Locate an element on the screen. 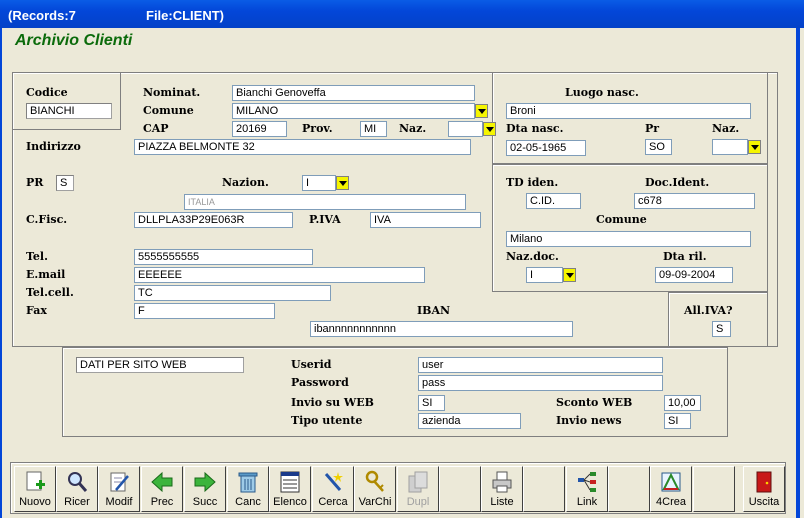 This screenshot has height=518, width=804. nominat-field: Bianchi Genoveffa is located at coordinates (353, 93).